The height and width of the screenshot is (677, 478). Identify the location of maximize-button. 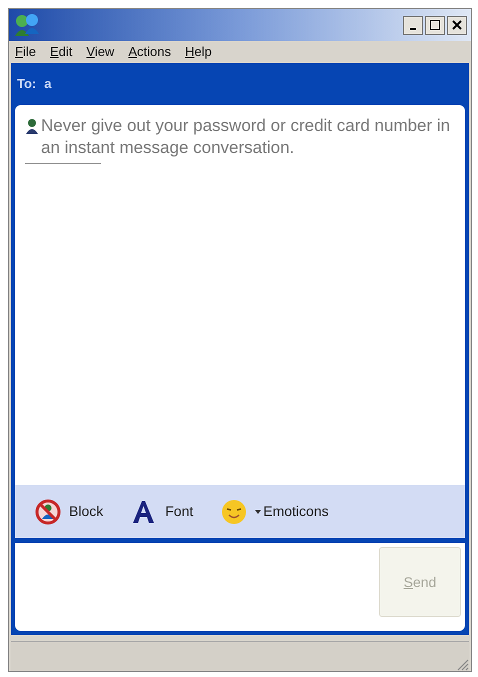
(435, 25).